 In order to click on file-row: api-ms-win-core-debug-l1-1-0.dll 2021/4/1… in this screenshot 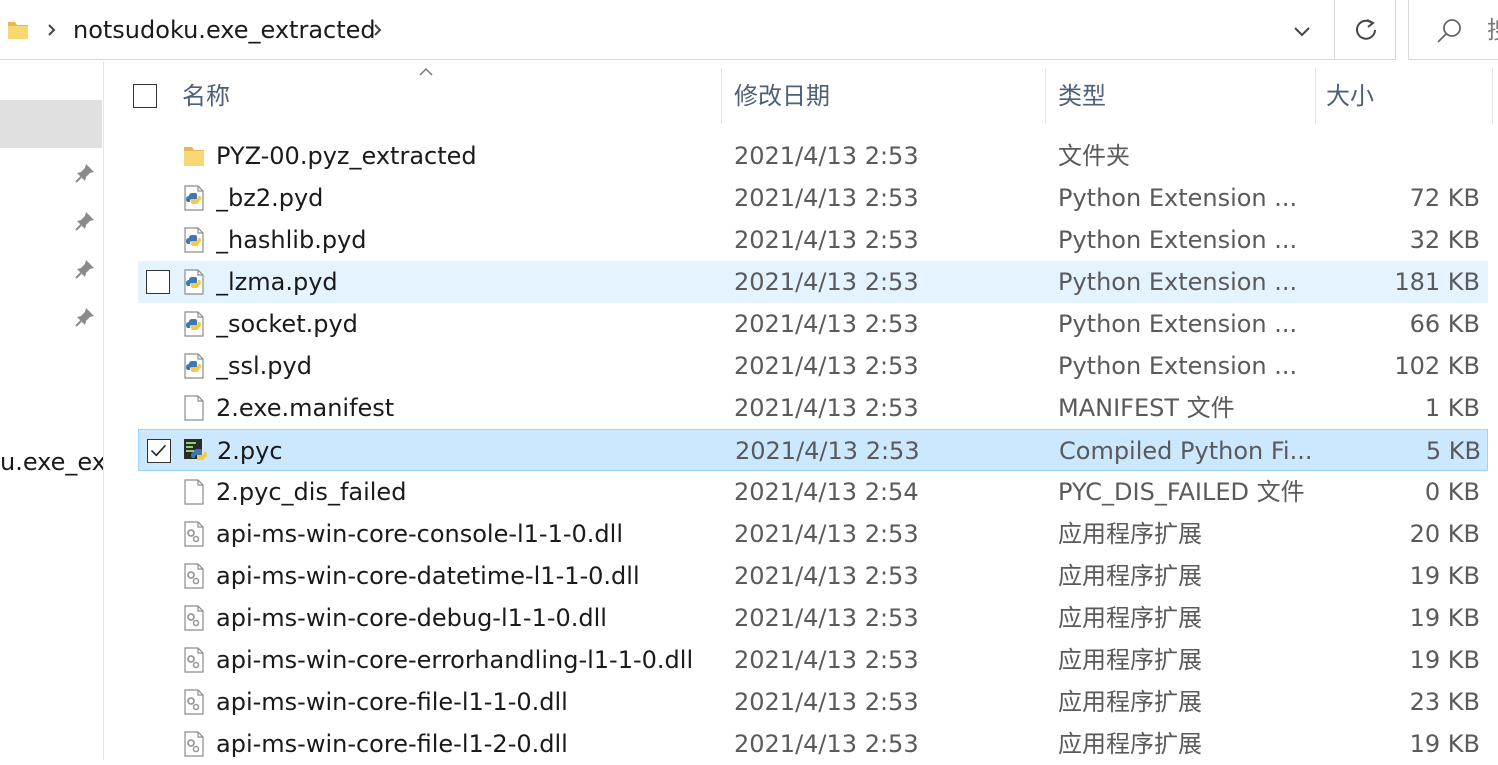, I will do `click(813, 618)`.